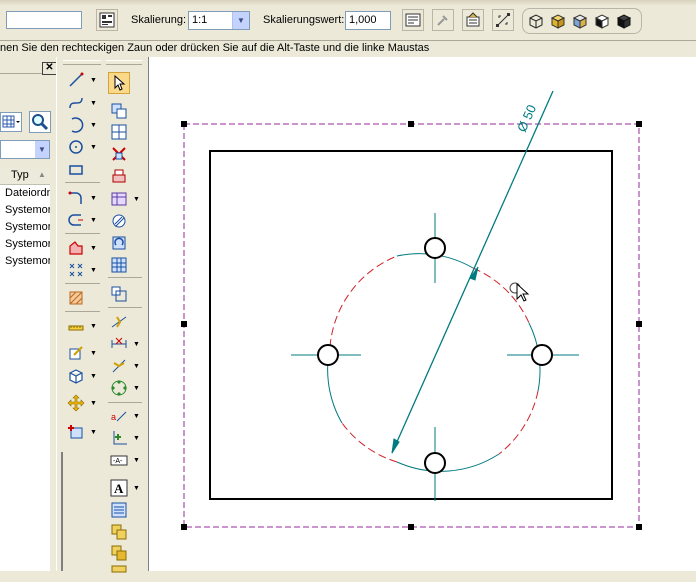 This screenshot has height=582, width=696. Describe the element at coordinates (119, 460) in the screenshot. I see `dimension-style-icon: -A-` at that location.